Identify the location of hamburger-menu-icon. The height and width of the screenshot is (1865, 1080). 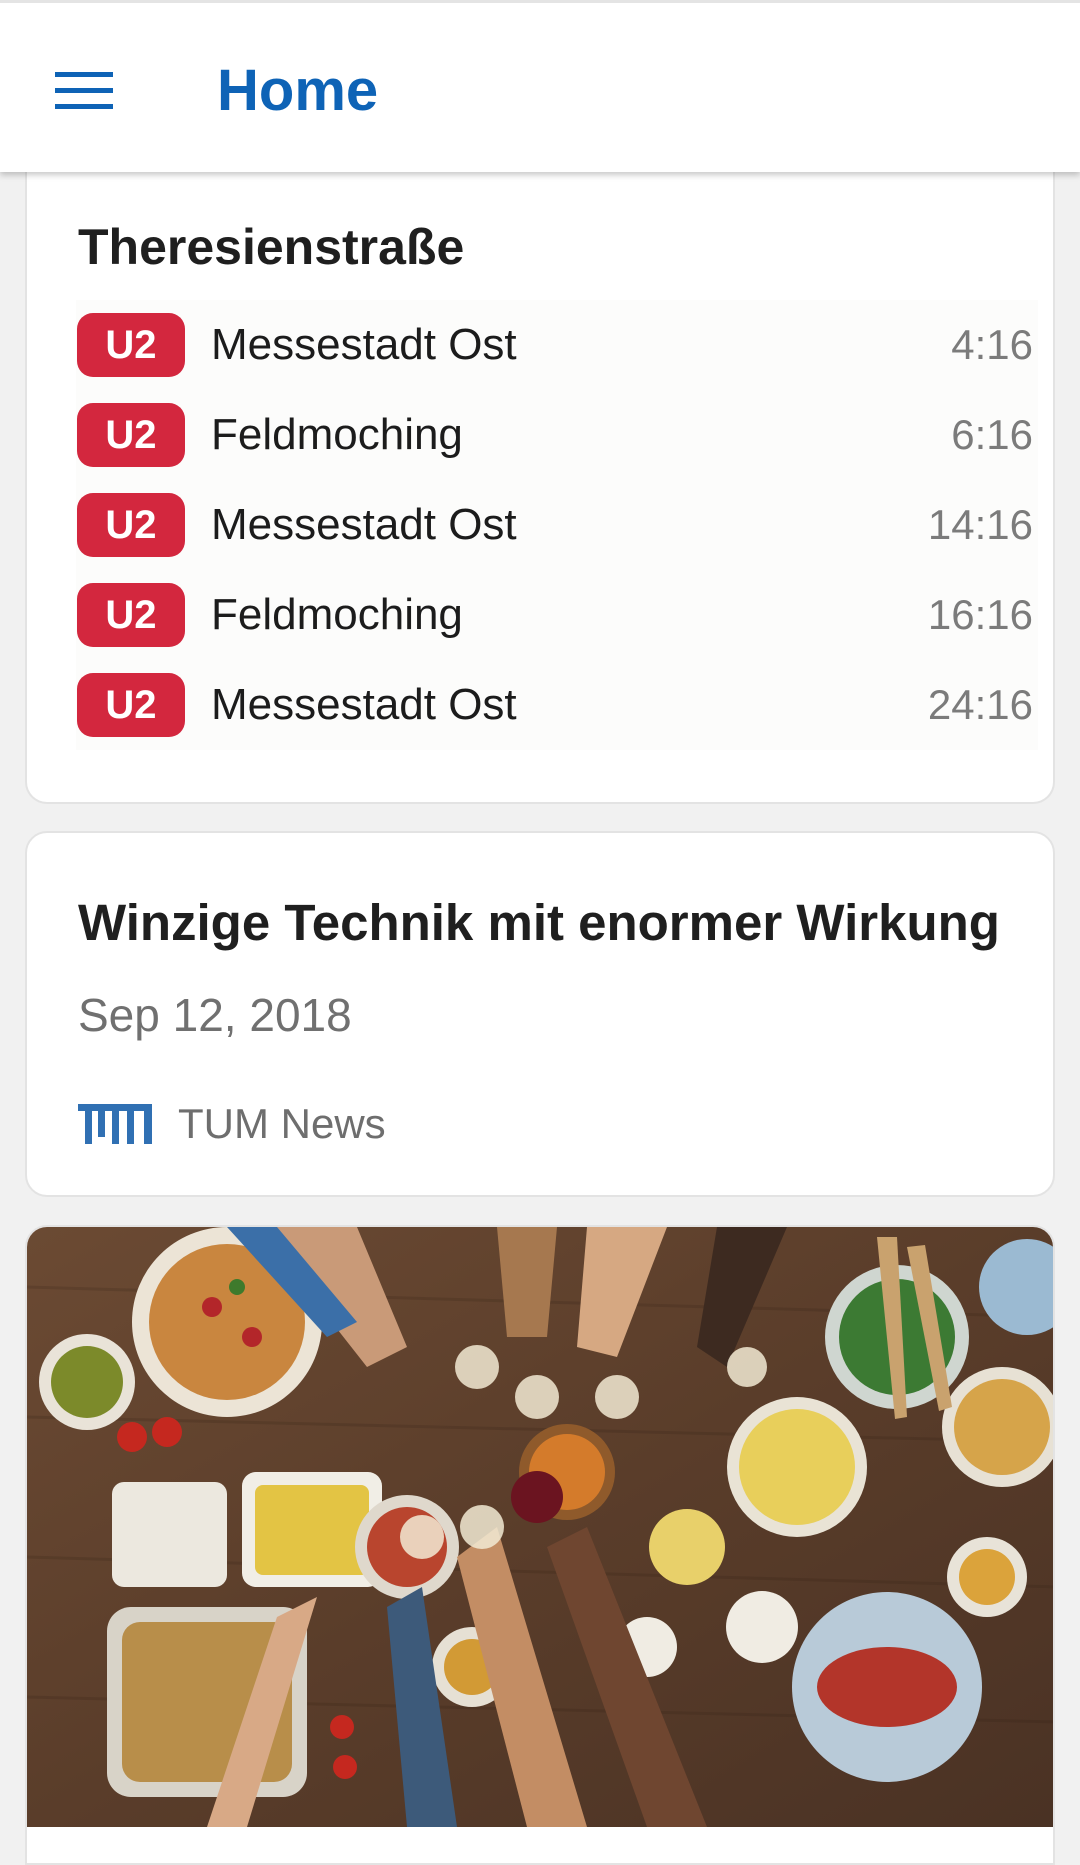
(84, 90).